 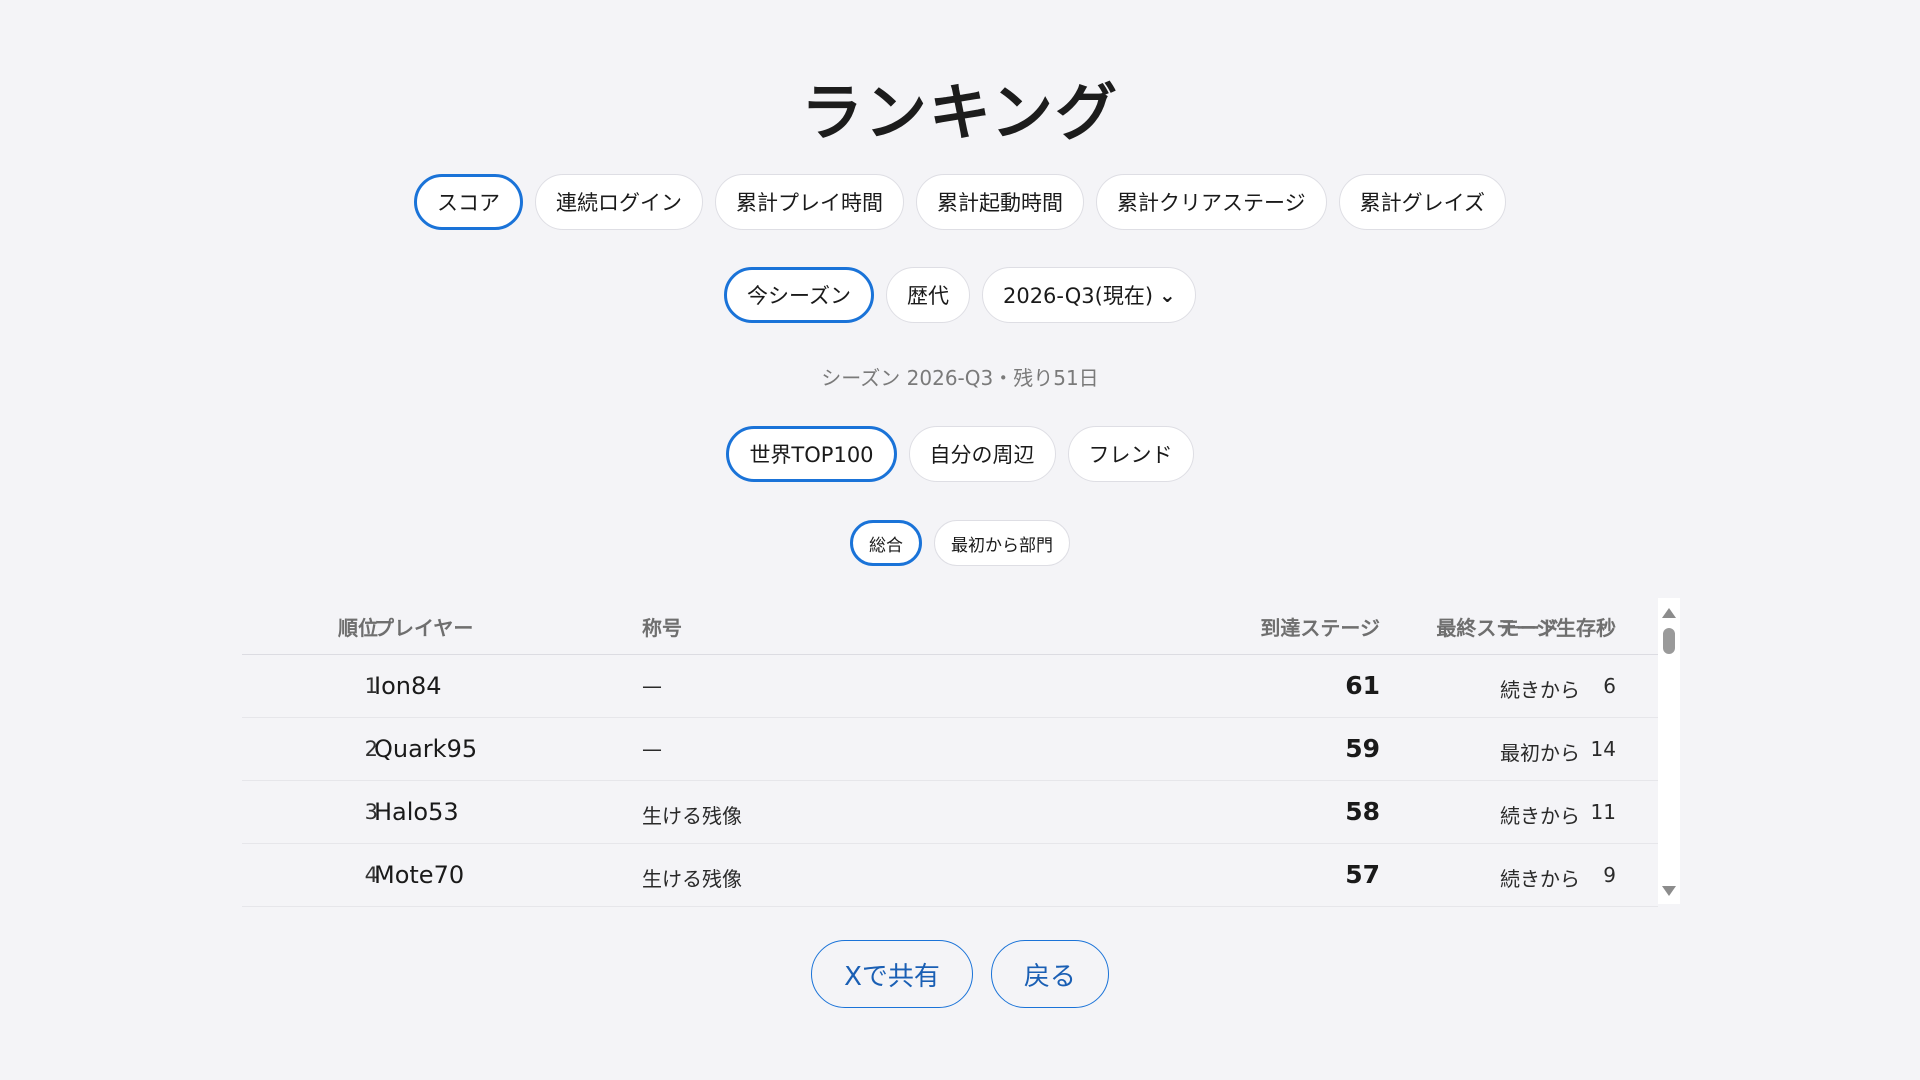 What do you see at coordinates (1609, 875) in the screenshot?
I see `cell-seconds: 9` at bounding box center [1609, 875].